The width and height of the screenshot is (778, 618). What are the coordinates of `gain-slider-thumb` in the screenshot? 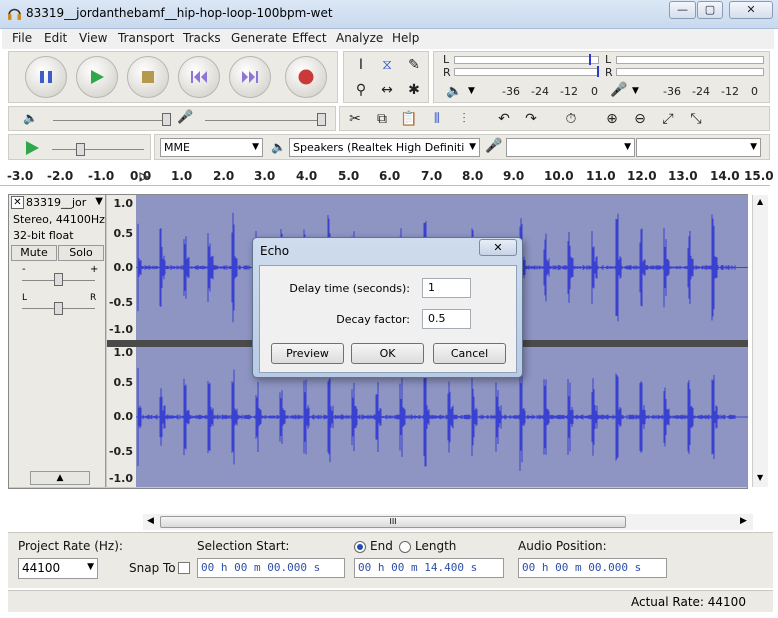 It's located at (58, 279).